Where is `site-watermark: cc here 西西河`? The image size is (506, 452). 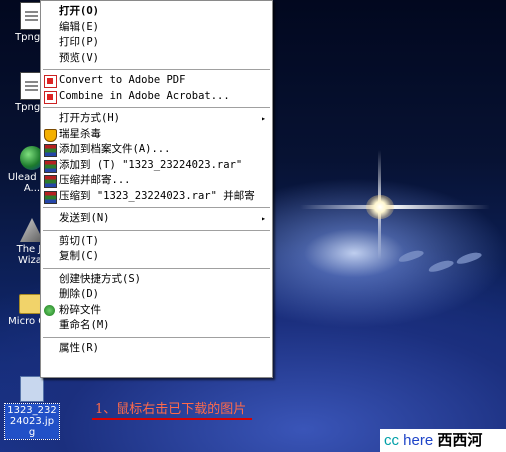 site-watermark: cc here 西西河 is located at coordinates (443, 440).